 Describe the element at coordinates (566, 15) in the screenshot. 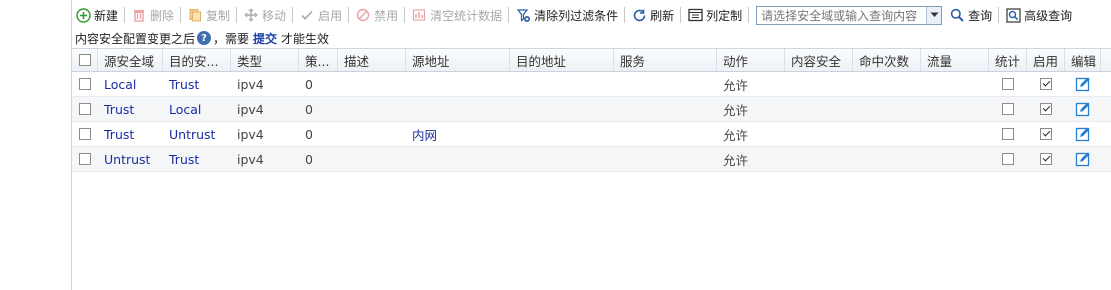

I see `clear-filter-button: 清除列过滤条件` at that location.